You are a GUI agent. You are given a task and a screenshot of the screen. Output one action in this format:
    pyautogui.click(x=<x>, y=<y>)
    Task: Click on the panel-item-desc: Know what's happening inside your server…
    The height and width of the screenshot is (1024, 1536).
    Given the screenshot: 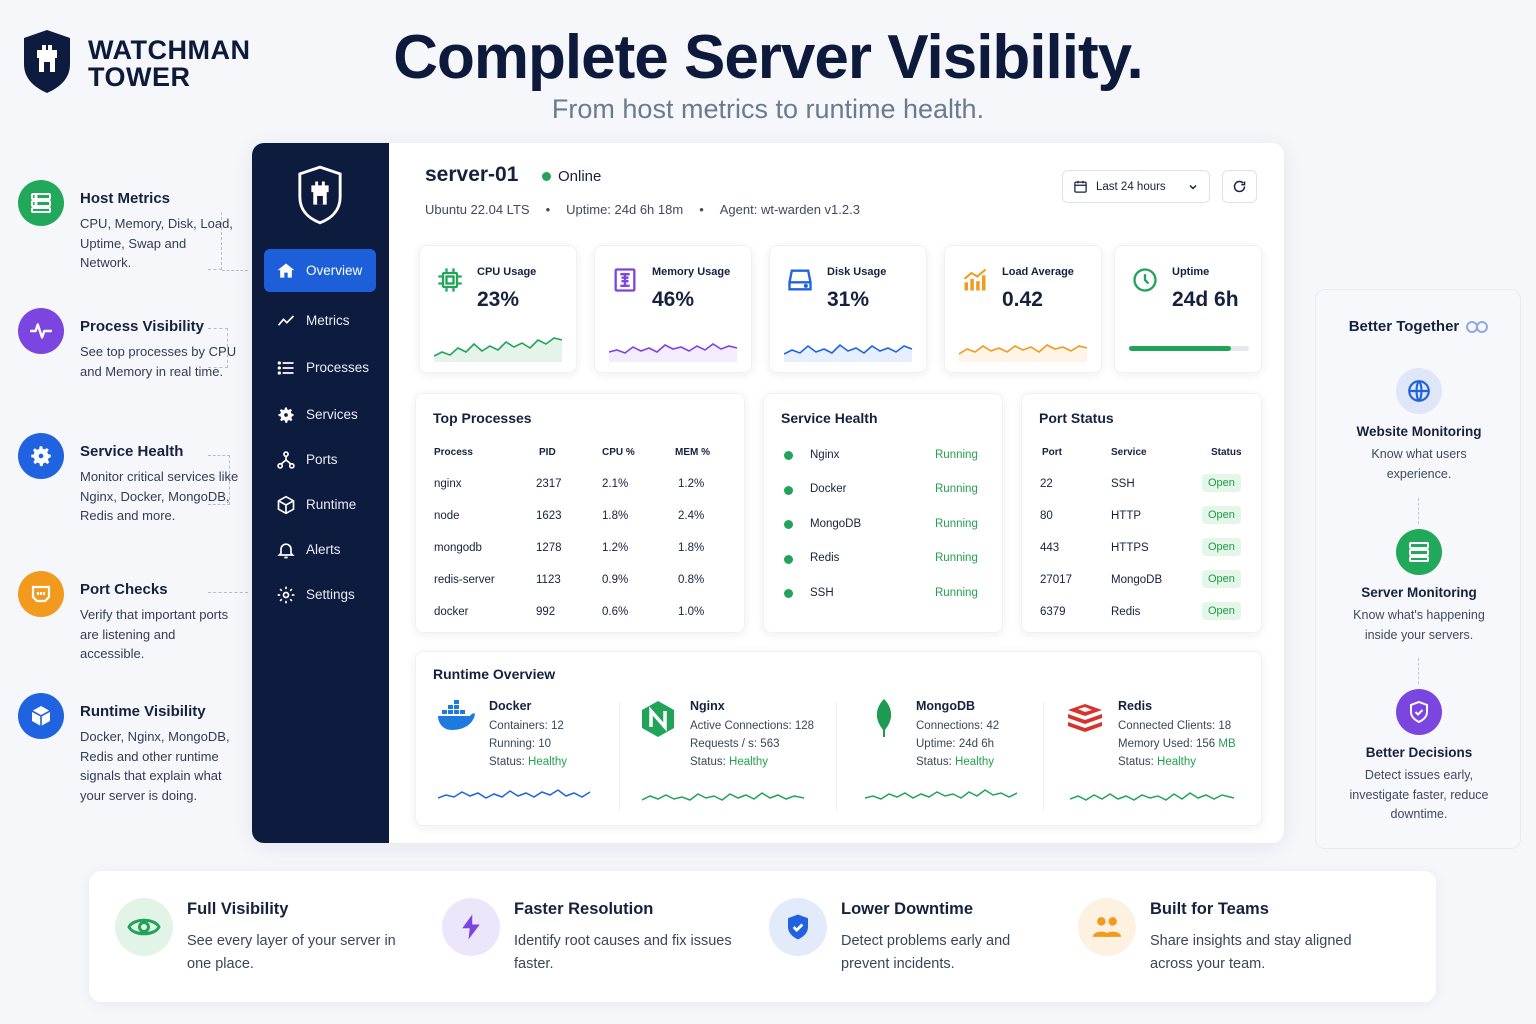 What is the action you would take?
    pyautogui.click(x=1419, y=625)
    